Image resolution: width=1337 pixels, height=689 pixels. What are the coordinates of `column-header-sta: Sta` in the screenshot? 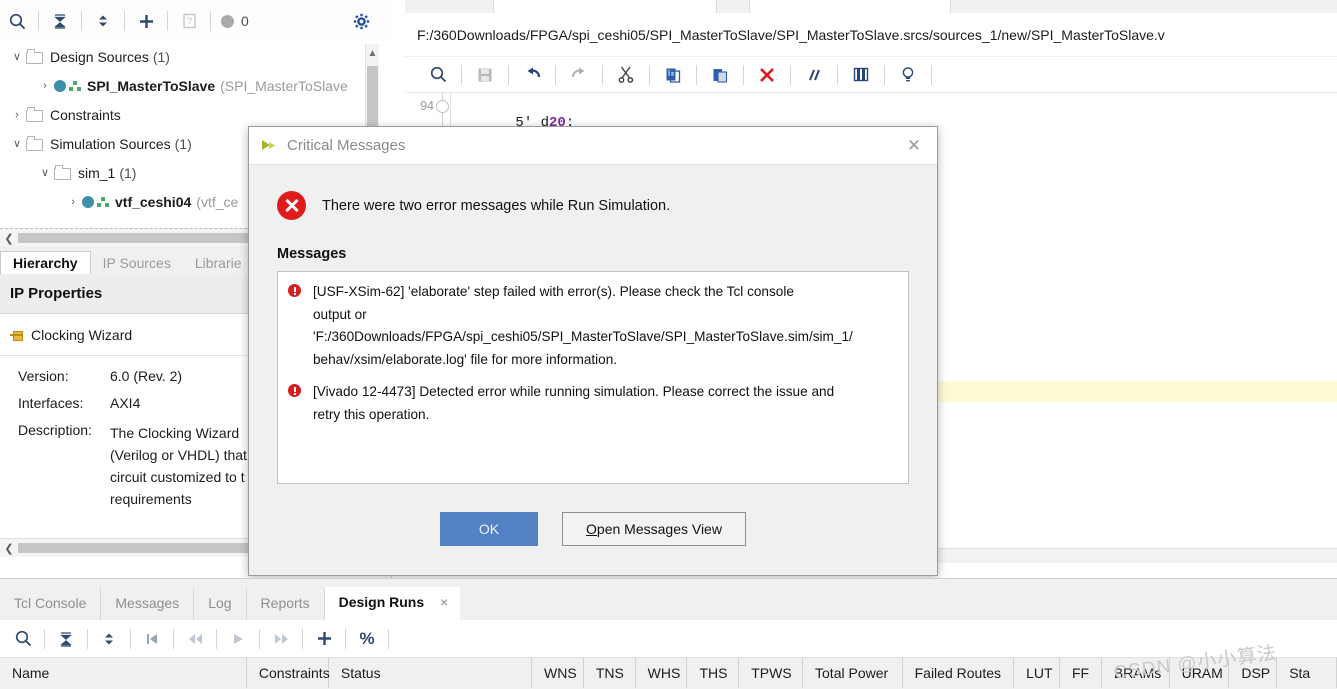 It's located at (1307, 673).